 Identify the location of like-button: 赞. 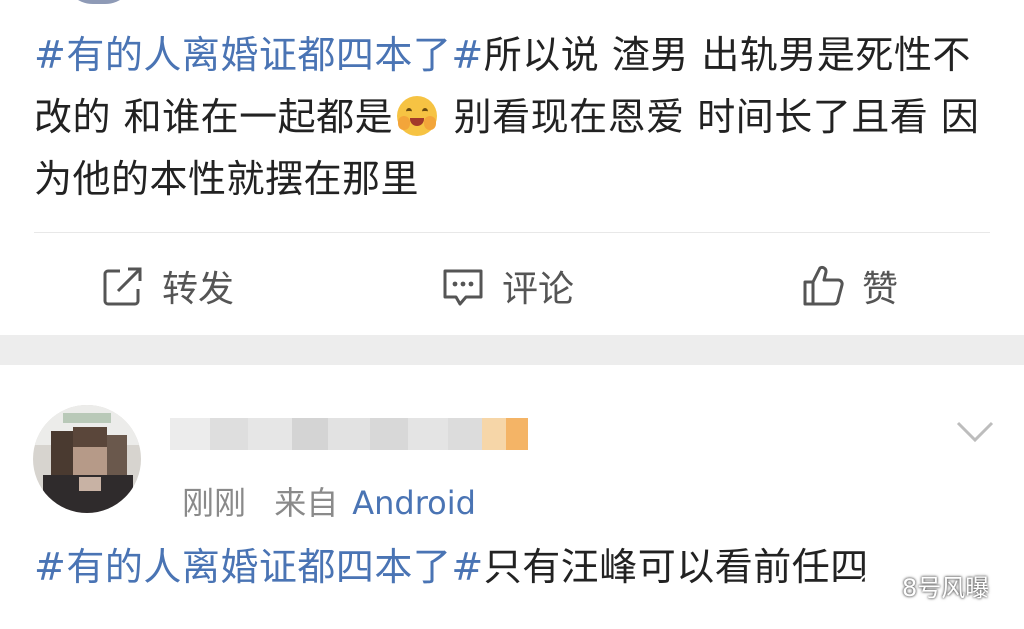
(849, 286).